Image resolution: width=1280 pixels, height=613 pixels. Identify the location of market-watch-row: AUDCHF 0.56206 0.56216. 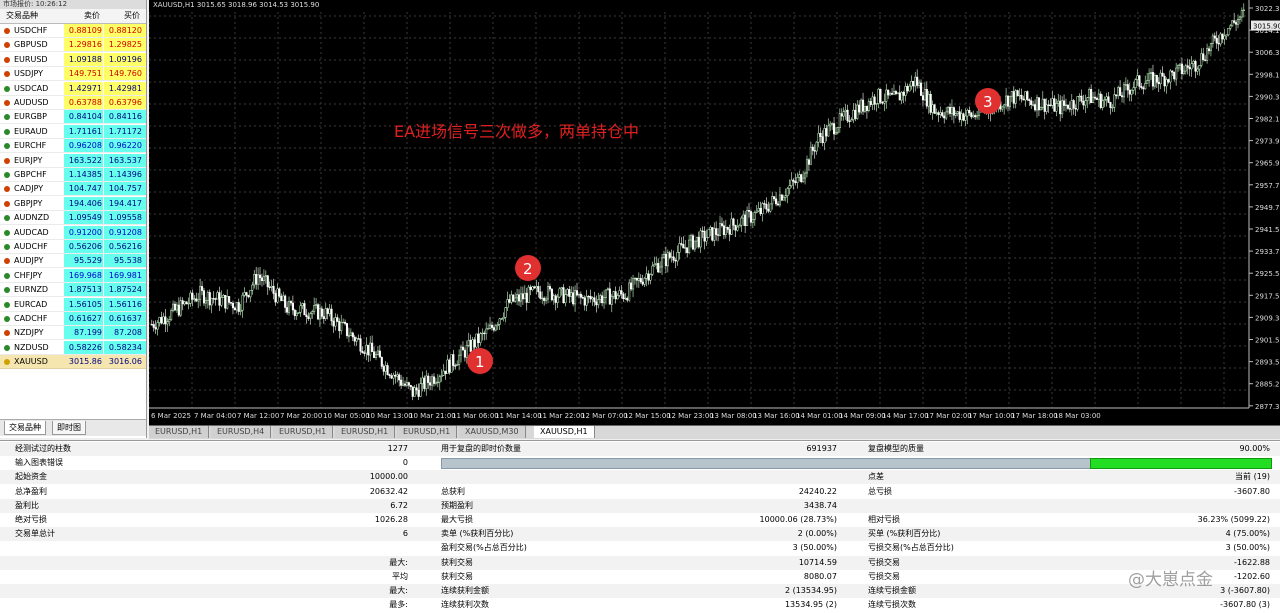
(73, 247).